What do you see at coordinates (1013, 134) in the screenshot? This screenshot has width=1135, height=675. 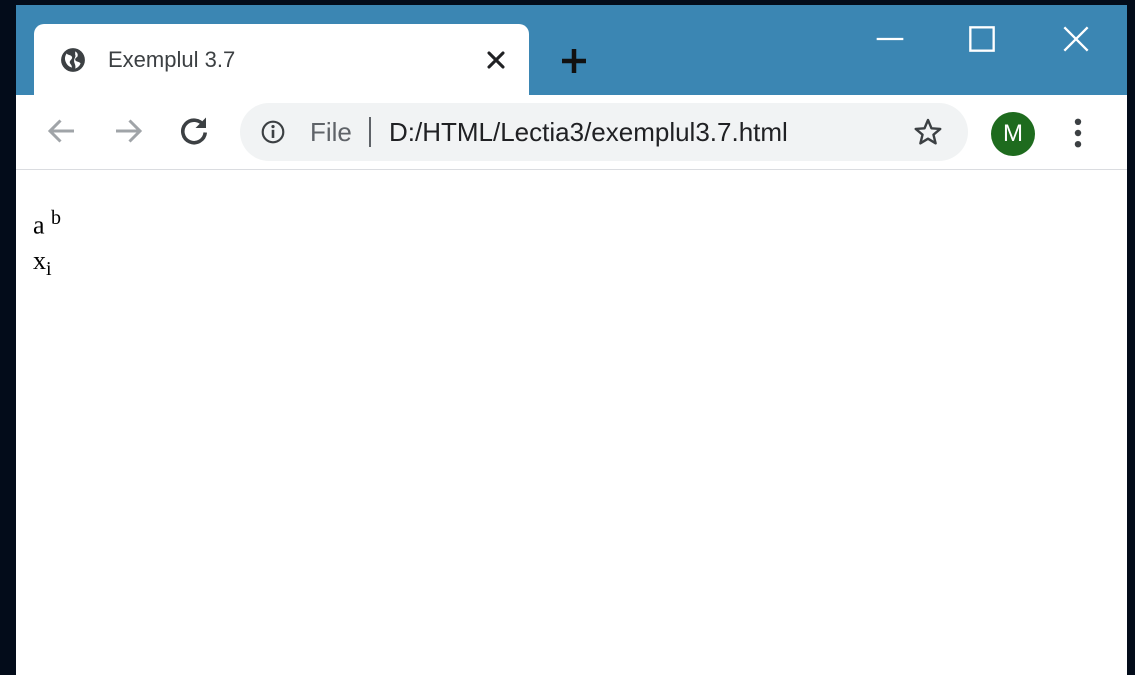 I see `avatar: M` at bounding box center [1013, 134].